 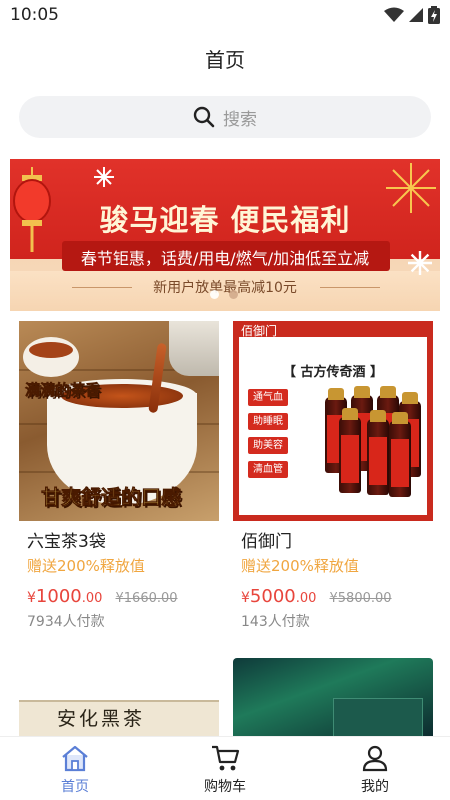 I want to click on tab-home: 首页, so click(x=75, y=769).